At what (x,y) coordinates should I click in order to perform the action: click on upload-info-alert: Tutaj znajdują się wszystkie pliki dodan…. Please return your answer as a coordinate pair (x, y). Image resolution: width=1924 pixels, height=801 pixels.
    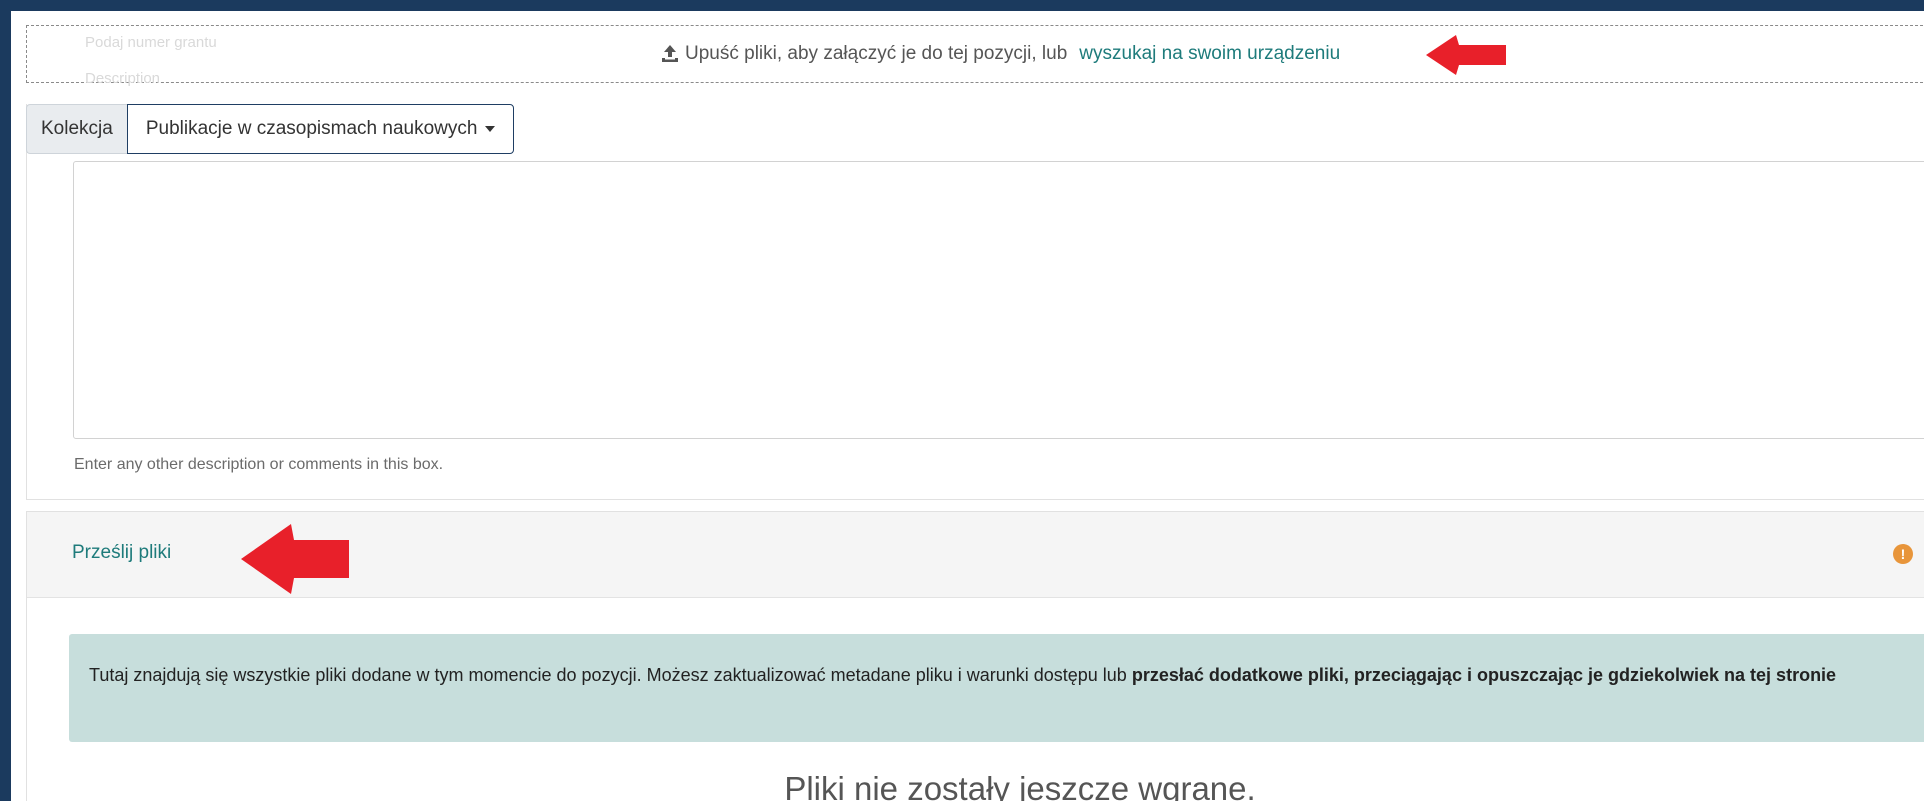
    Looking at the image, I should click on (996, 688).